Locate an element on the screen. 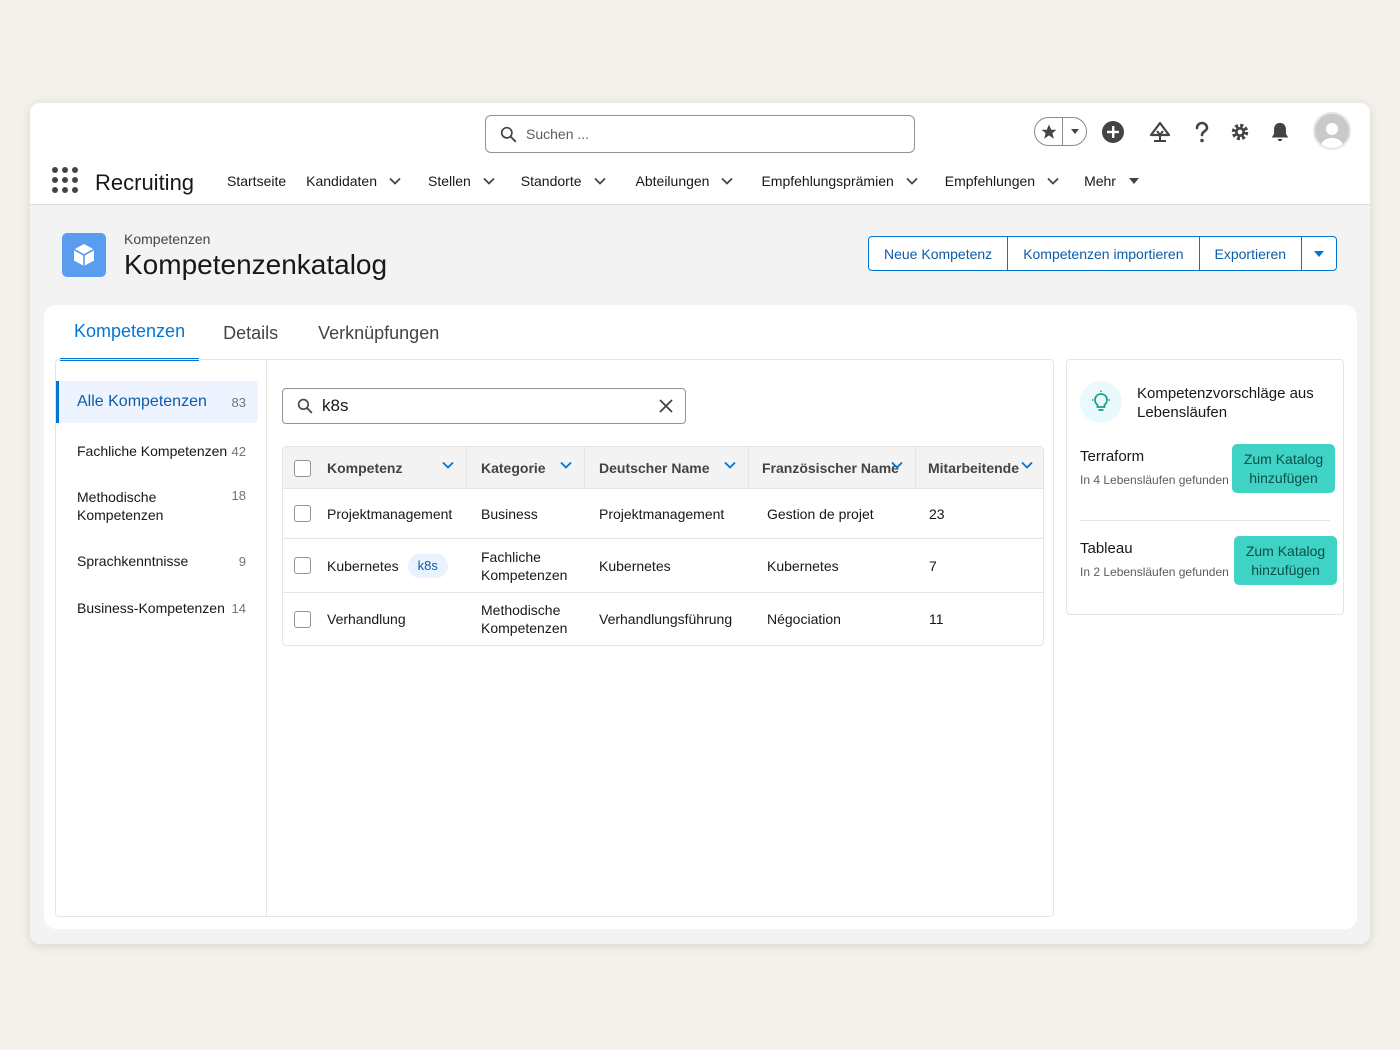 The height and width of the screenshot is (1050, 1400). favorites-dropdown-button is located at coordinates (1074, 132).